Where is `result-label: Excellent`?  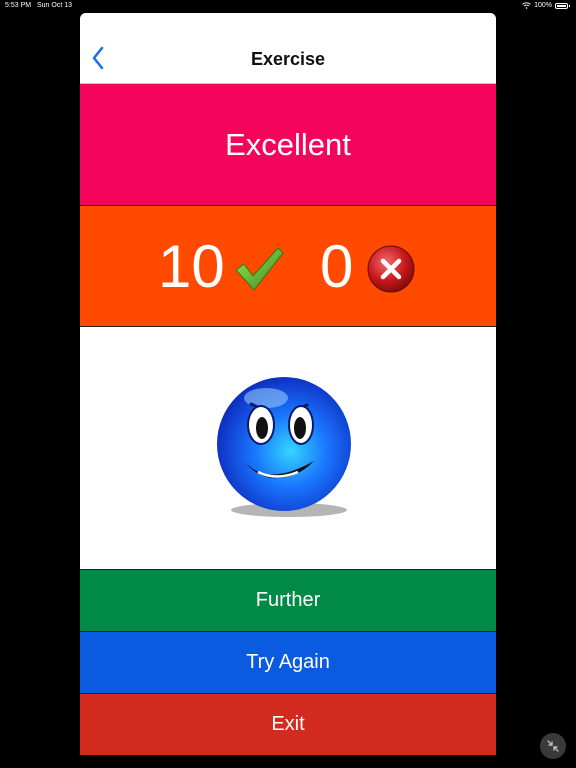
result-label: Excellent is located at coordinates (288, 144).